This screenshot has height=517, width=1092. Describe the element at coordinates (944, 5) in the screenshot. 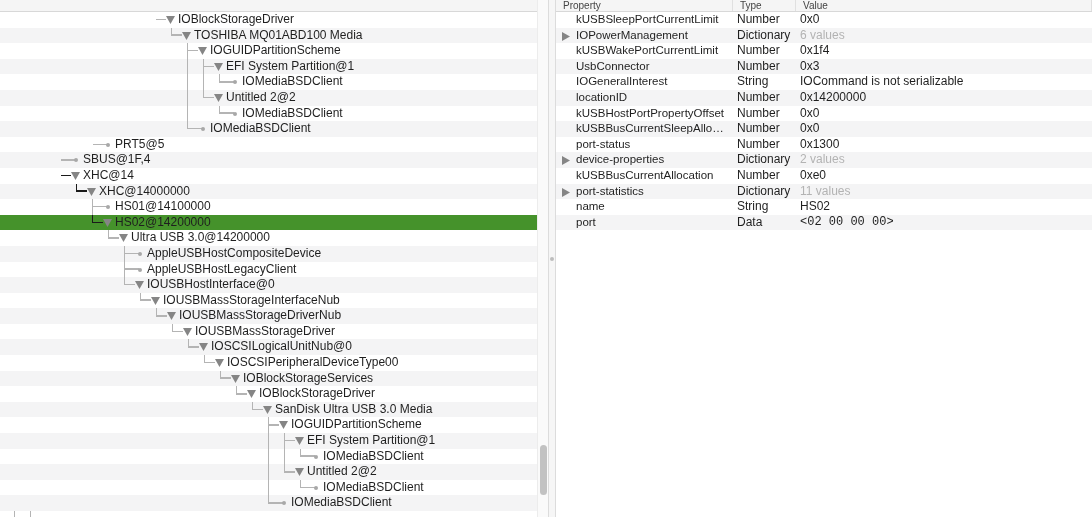

I see `column-header: Value` at that location.